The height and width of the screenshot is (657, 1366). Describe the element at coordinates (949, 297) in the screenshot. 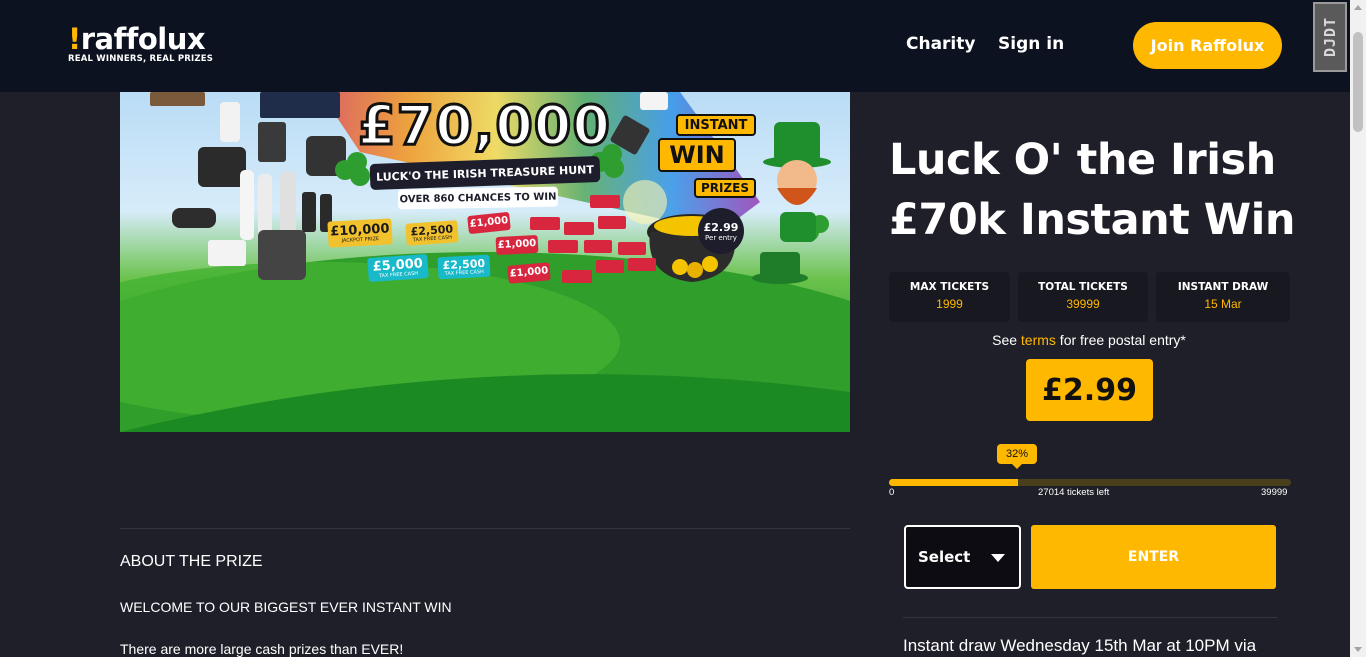

I see `stat-max-tickets: MAX TICKETS 1999` at that location.